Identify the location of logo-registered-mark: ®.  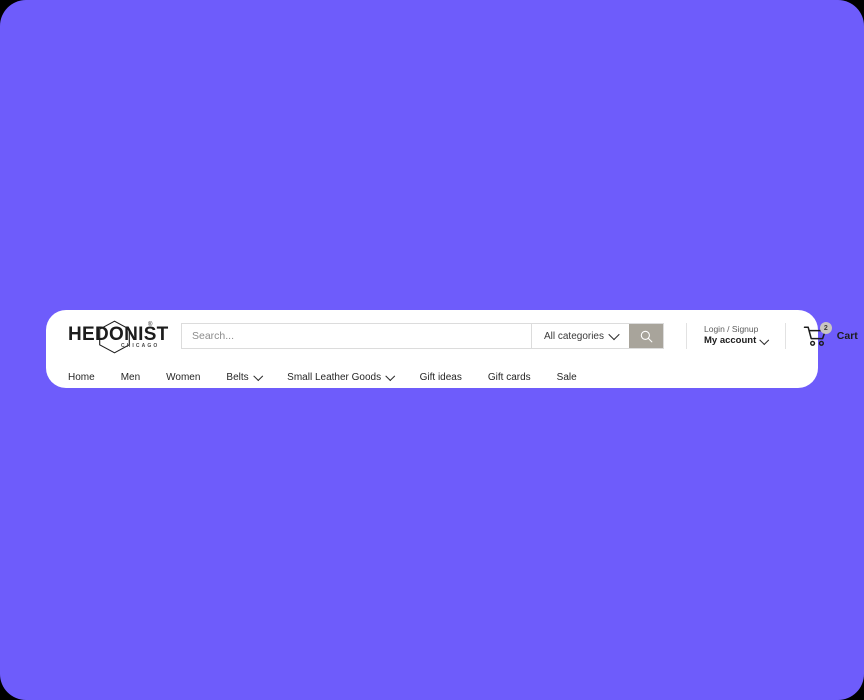
(150, 325).